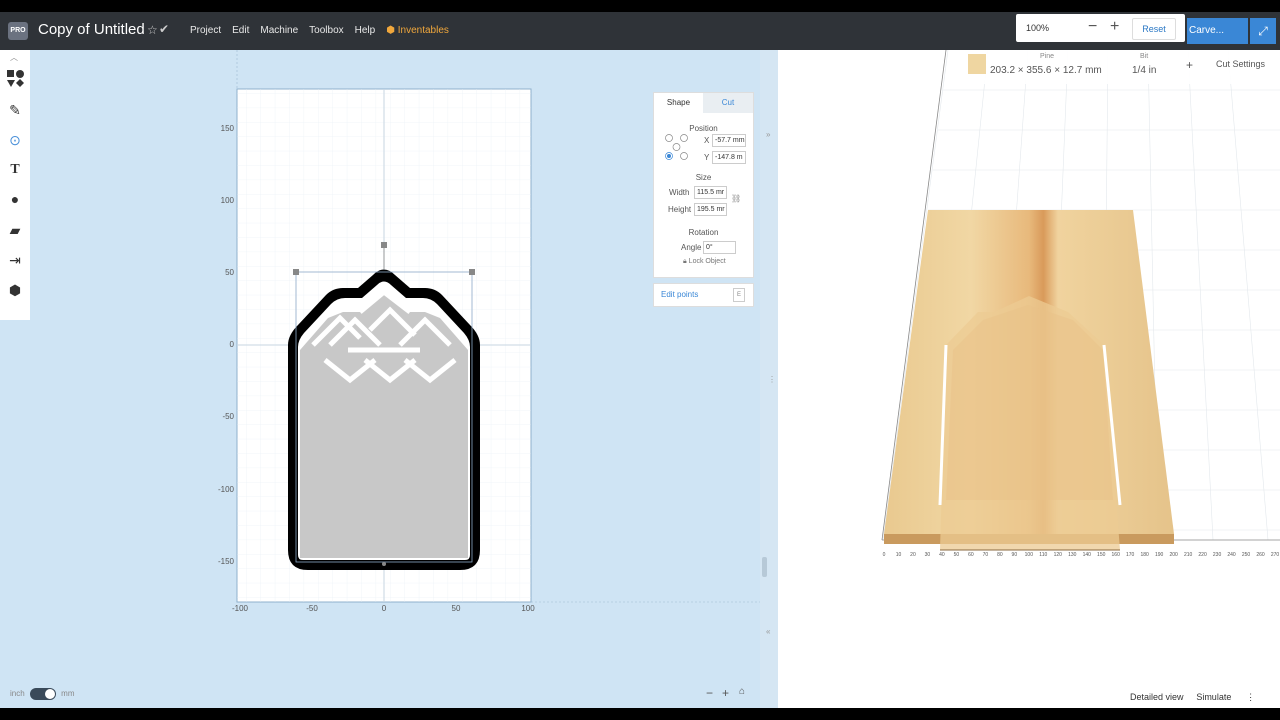 The width and height of the screenshot is (1280, 720). Describe the element at coordinates (1130, 555) in the screenshot. I see `preview-x-tick-label: 170` at that location.